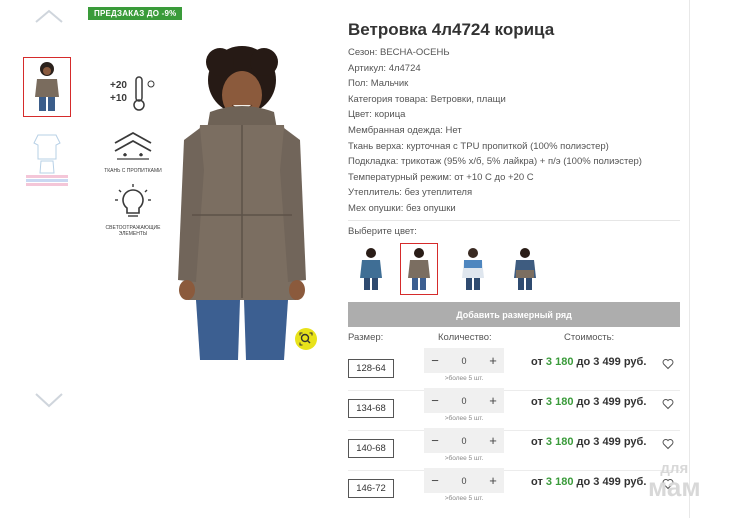 The height and width of the screenshot is (518, 737). I want to click on attr-category: Категория товара: Ветровки, плащи, so click(427, 99).